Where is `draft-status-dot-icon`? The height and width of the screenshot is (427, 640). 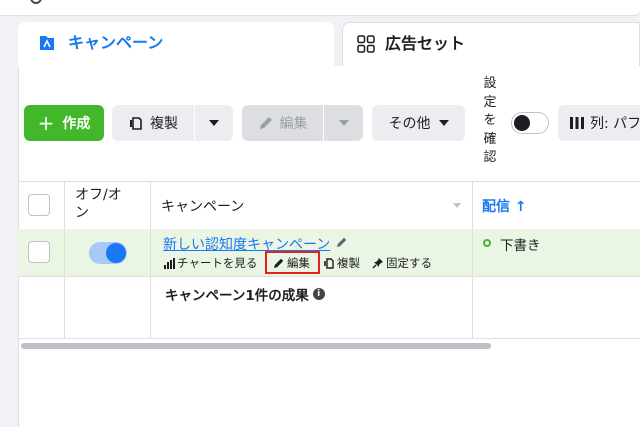
draft-status-dot-icon is located at coordinates (487, 243).